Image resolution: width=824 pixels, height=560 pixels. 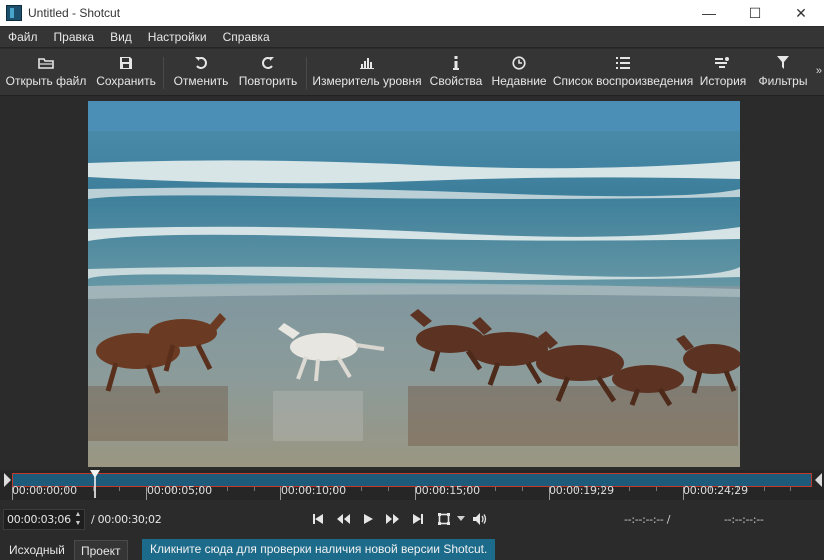 What do you see at coordinates (78, 515) in the screenshot?
I see `spin-up-icon: ▲` at bounding box center [78, 515].